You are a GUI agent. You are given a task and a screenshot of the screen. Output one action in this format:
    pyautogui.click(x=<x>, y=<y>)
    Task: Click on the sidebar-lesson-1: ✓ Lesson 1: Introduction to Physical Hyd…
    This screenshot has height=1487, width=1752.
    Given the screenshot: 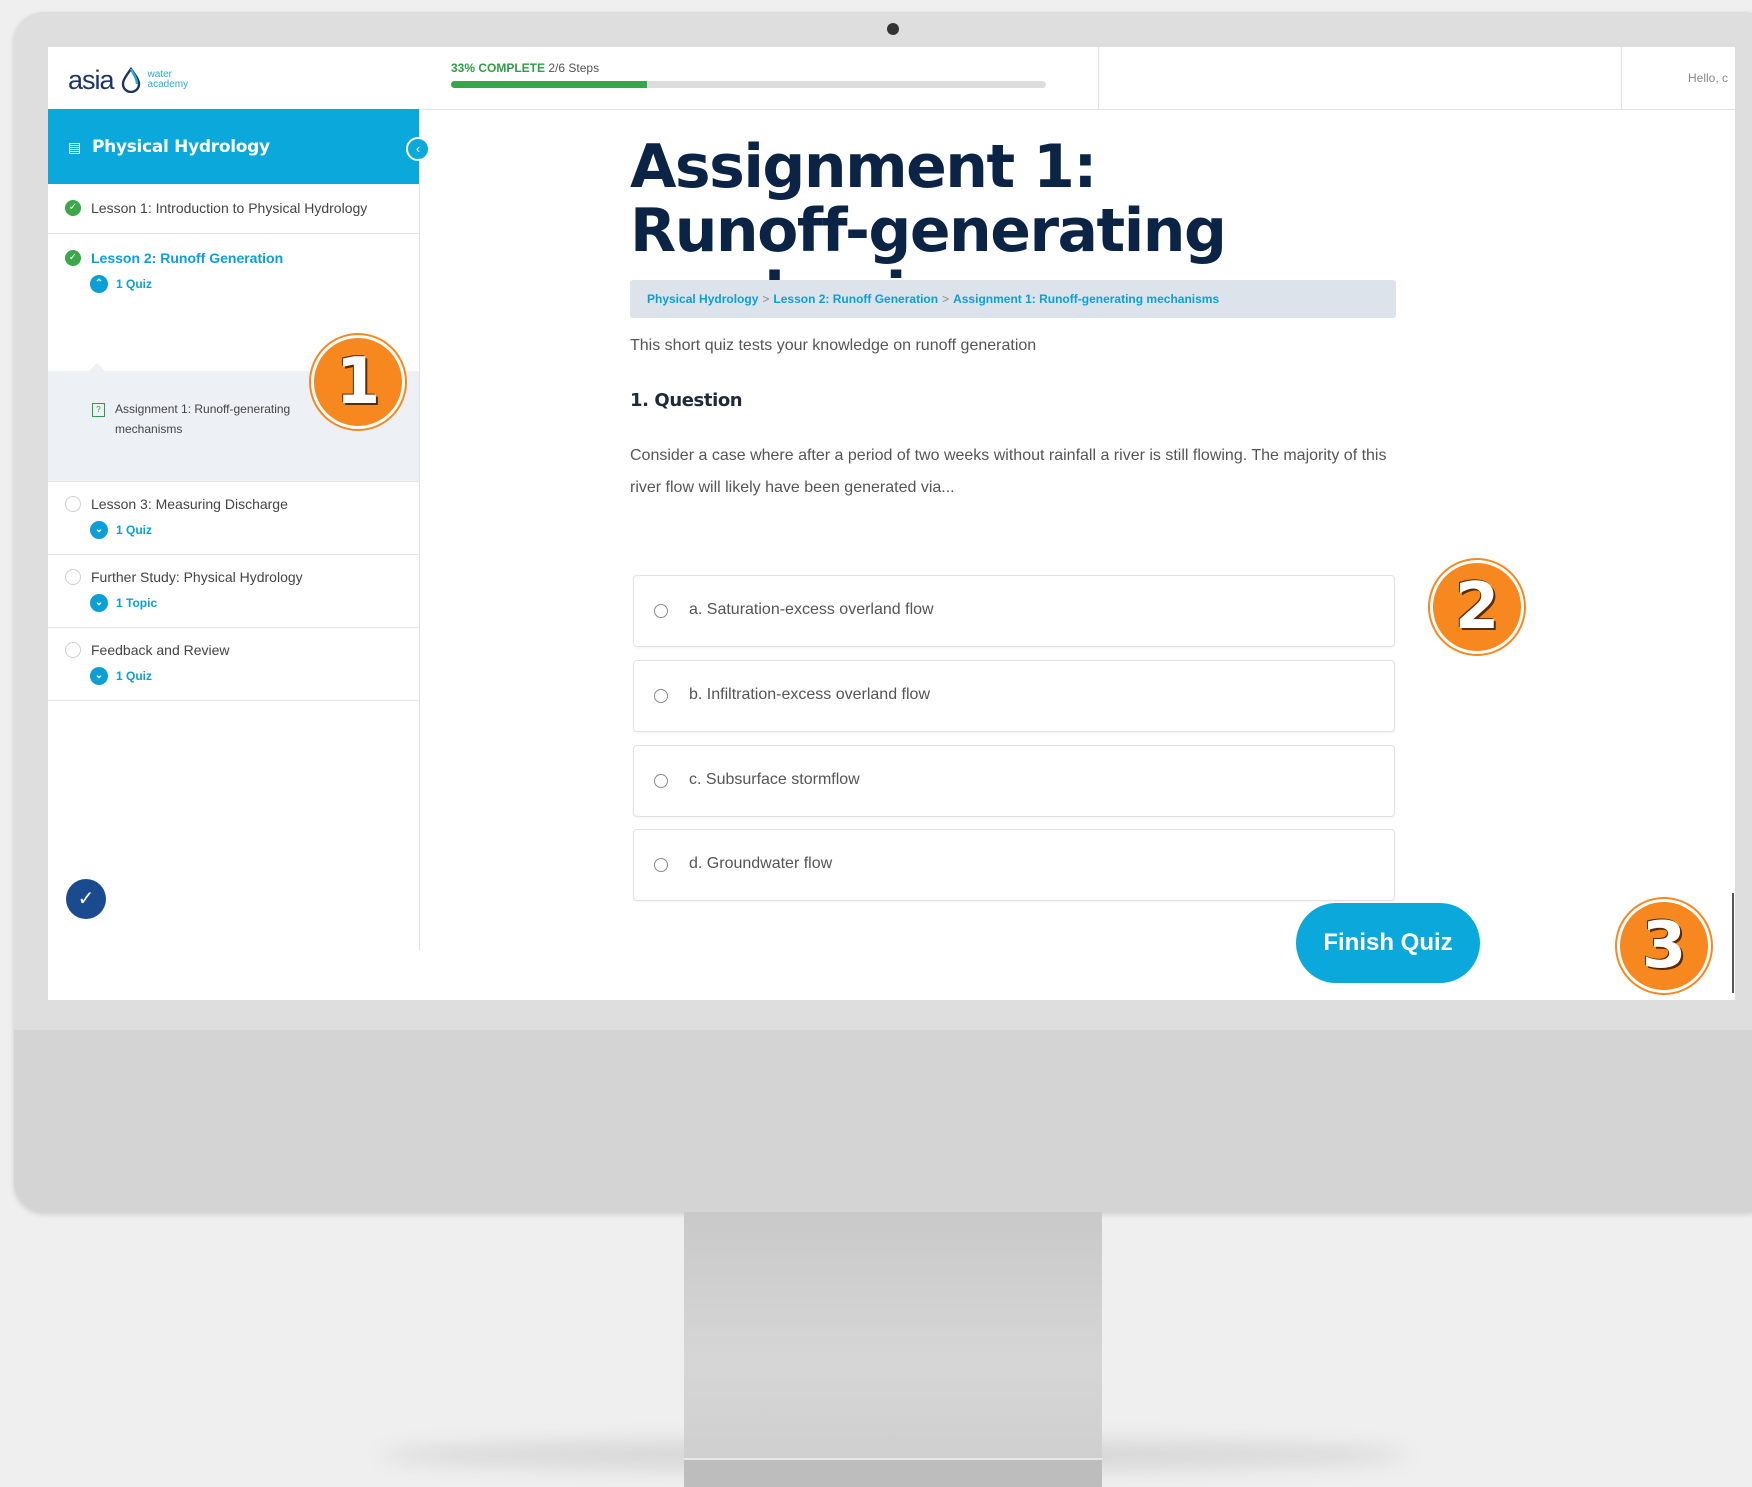 What is the action you would take?
    pyautogui.click(x=233, y=209)
    